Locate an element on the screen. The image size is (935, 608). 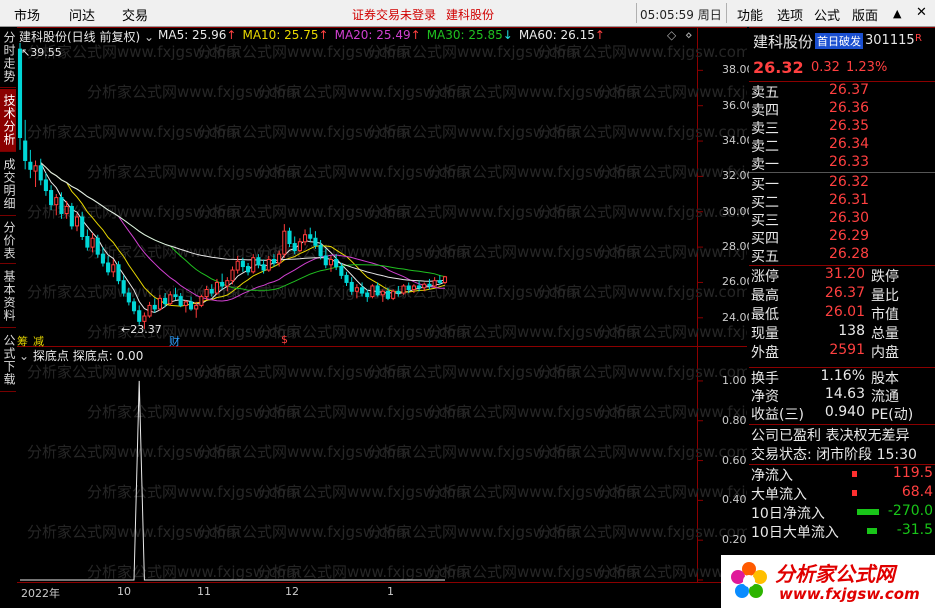
tab-intraday: 分时走势 is located at coordinates (8, 57).